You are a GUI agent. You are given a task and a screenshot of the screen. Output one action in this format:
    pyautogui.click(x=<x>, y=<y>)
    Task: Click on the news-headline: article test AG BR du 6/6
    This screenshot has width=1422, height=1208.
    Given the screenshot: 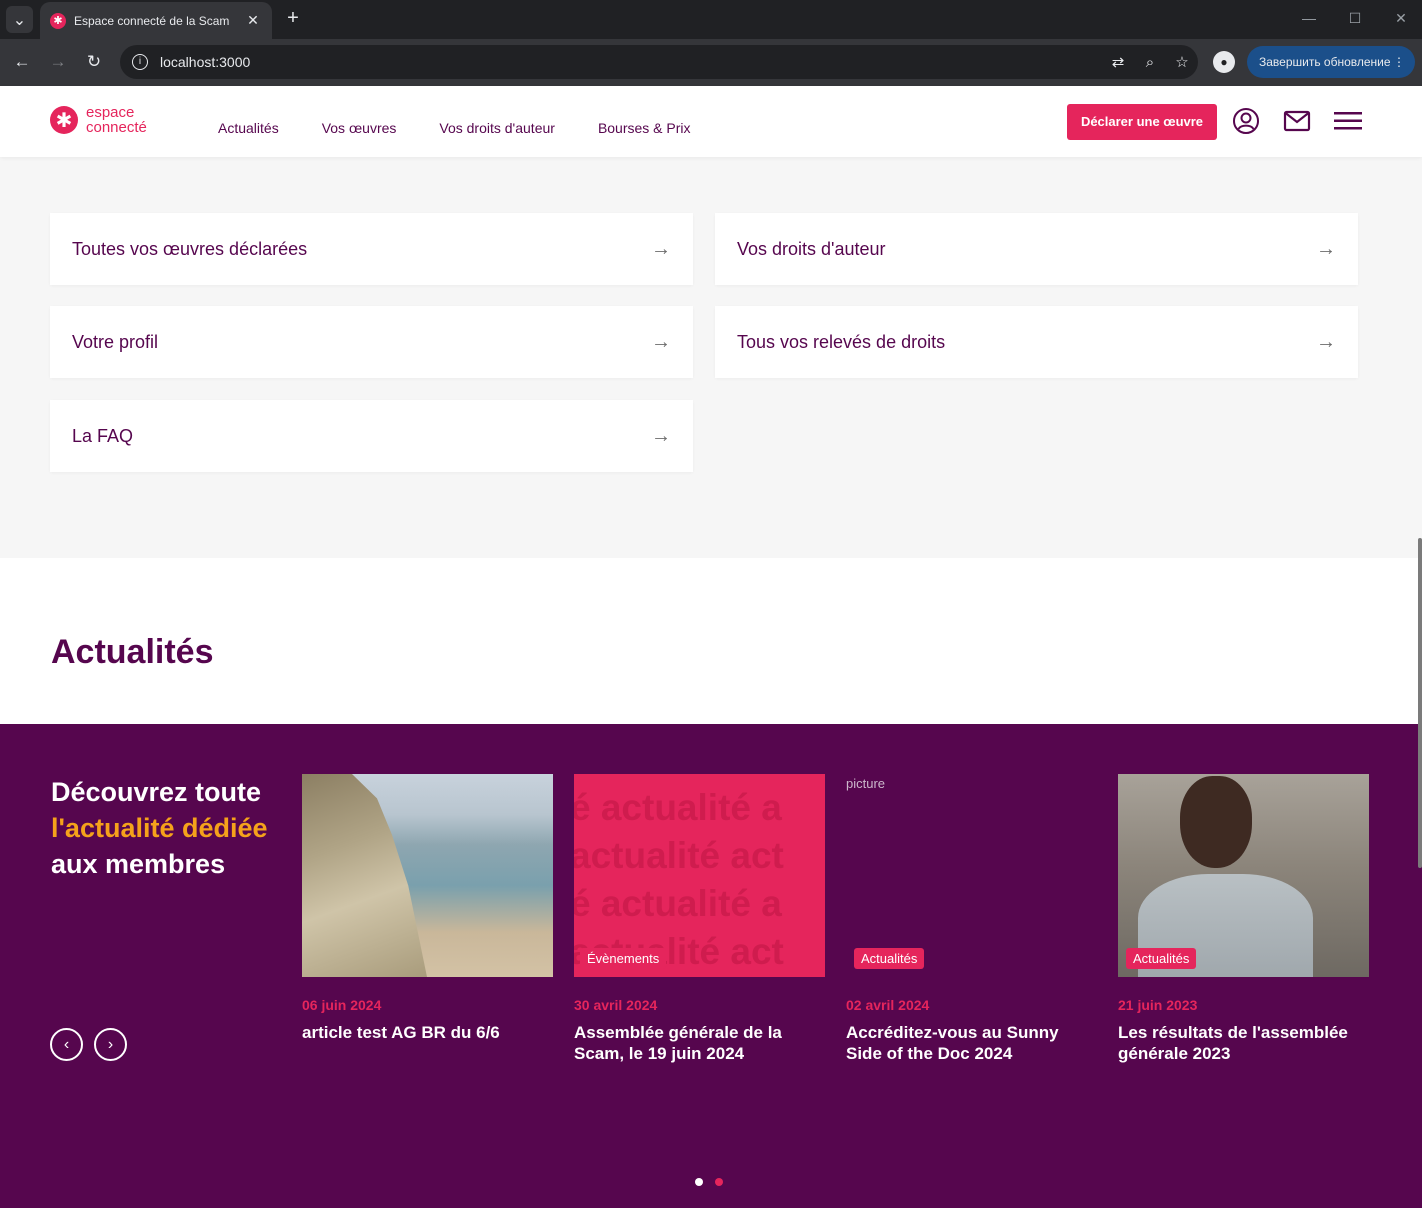 What is the action you would take?
    pyautogui.click(x=427, y=1032)
    